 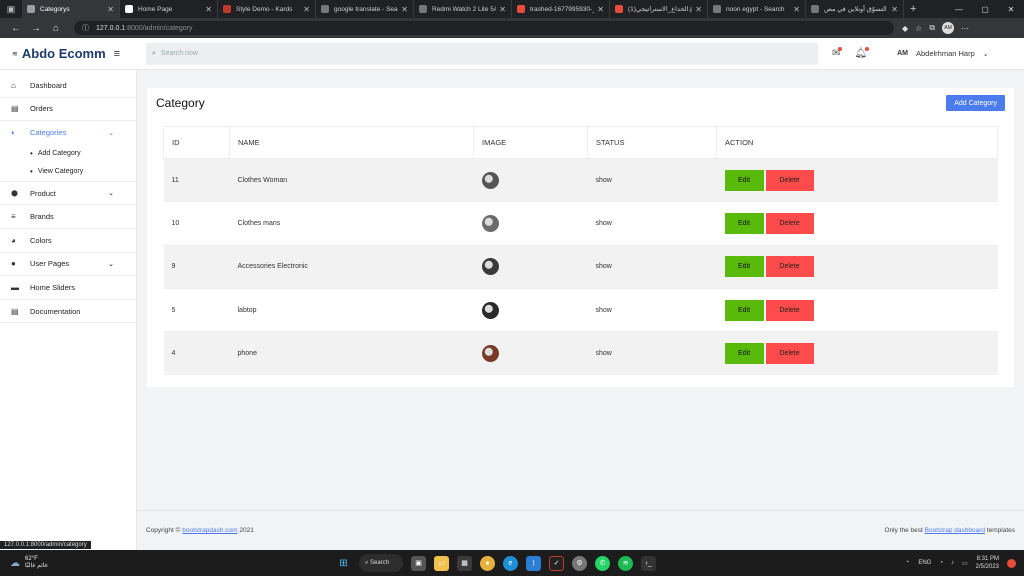 What do you see at coordinates (510, 563) in the screenshot?
I see `edge-icon: e` at bounding box center [510, 563].